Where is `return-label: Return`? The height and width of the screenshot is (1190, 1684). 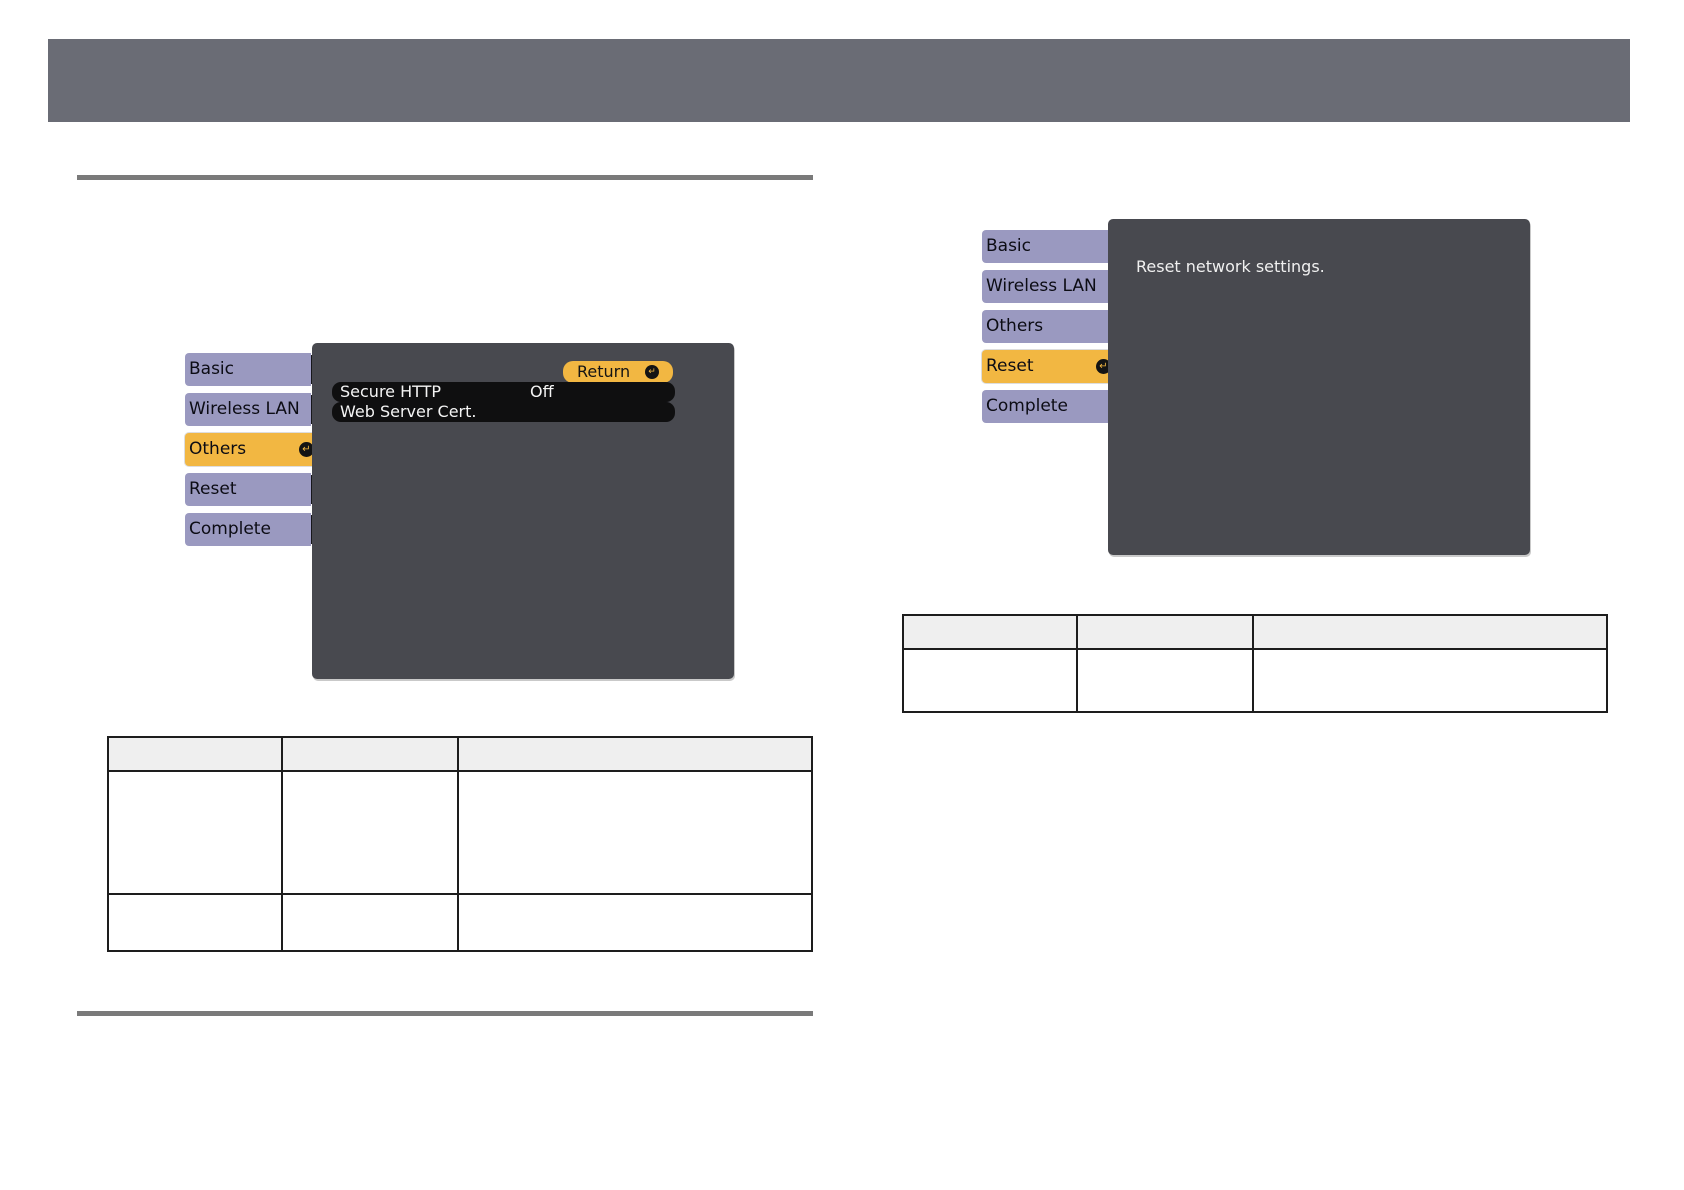
return-label: Return is located at coordinates (604, 371).